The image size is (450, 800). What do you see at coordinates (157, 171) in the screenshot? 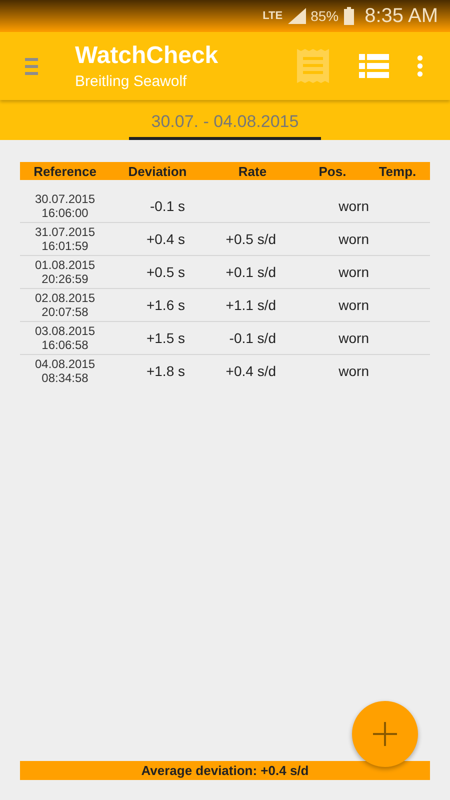
I see `column-header: Deviation` at bounding box center [157, 171].